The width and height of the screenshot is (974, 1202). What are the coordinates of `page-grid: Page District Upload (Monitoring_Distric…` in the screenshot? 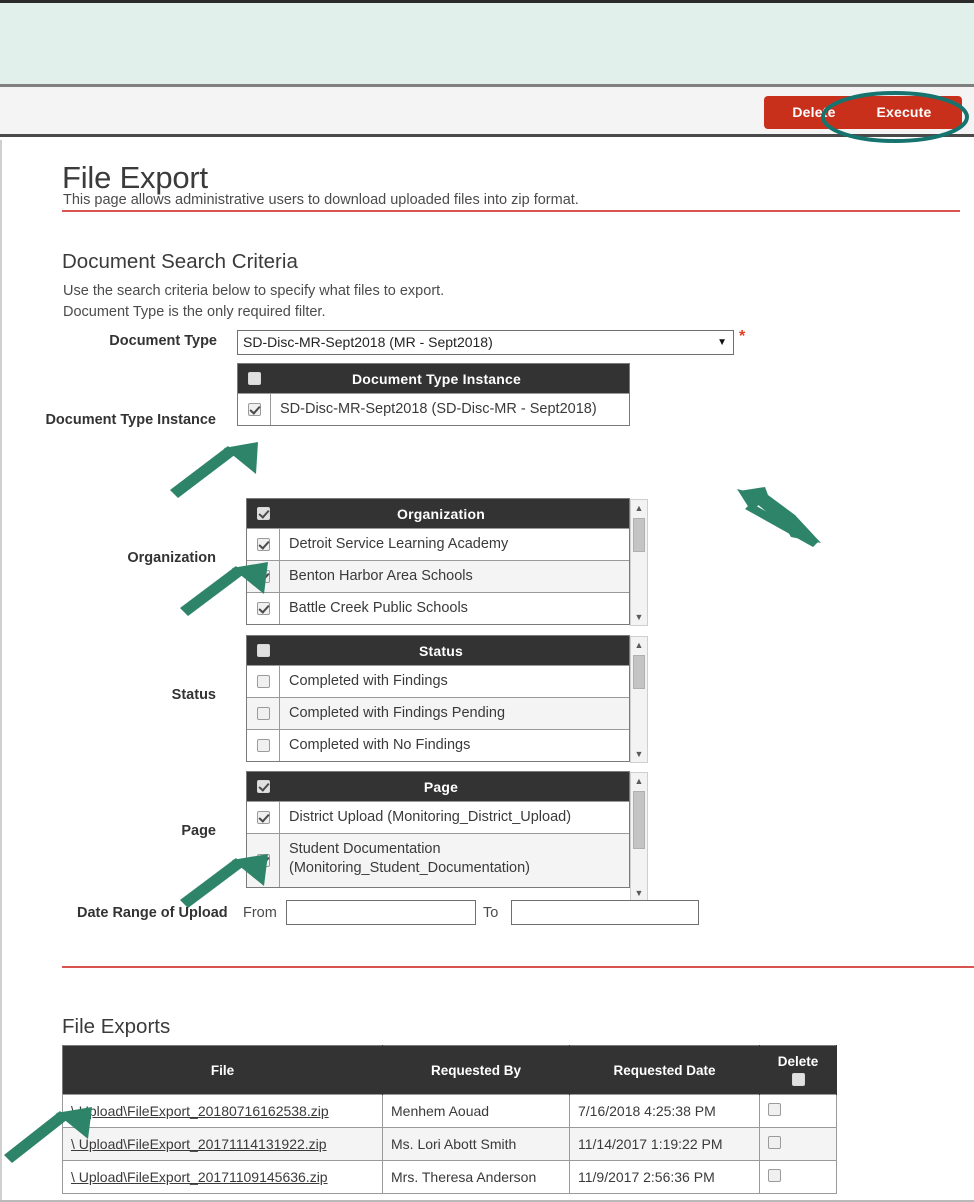 It's located at (447, 836).